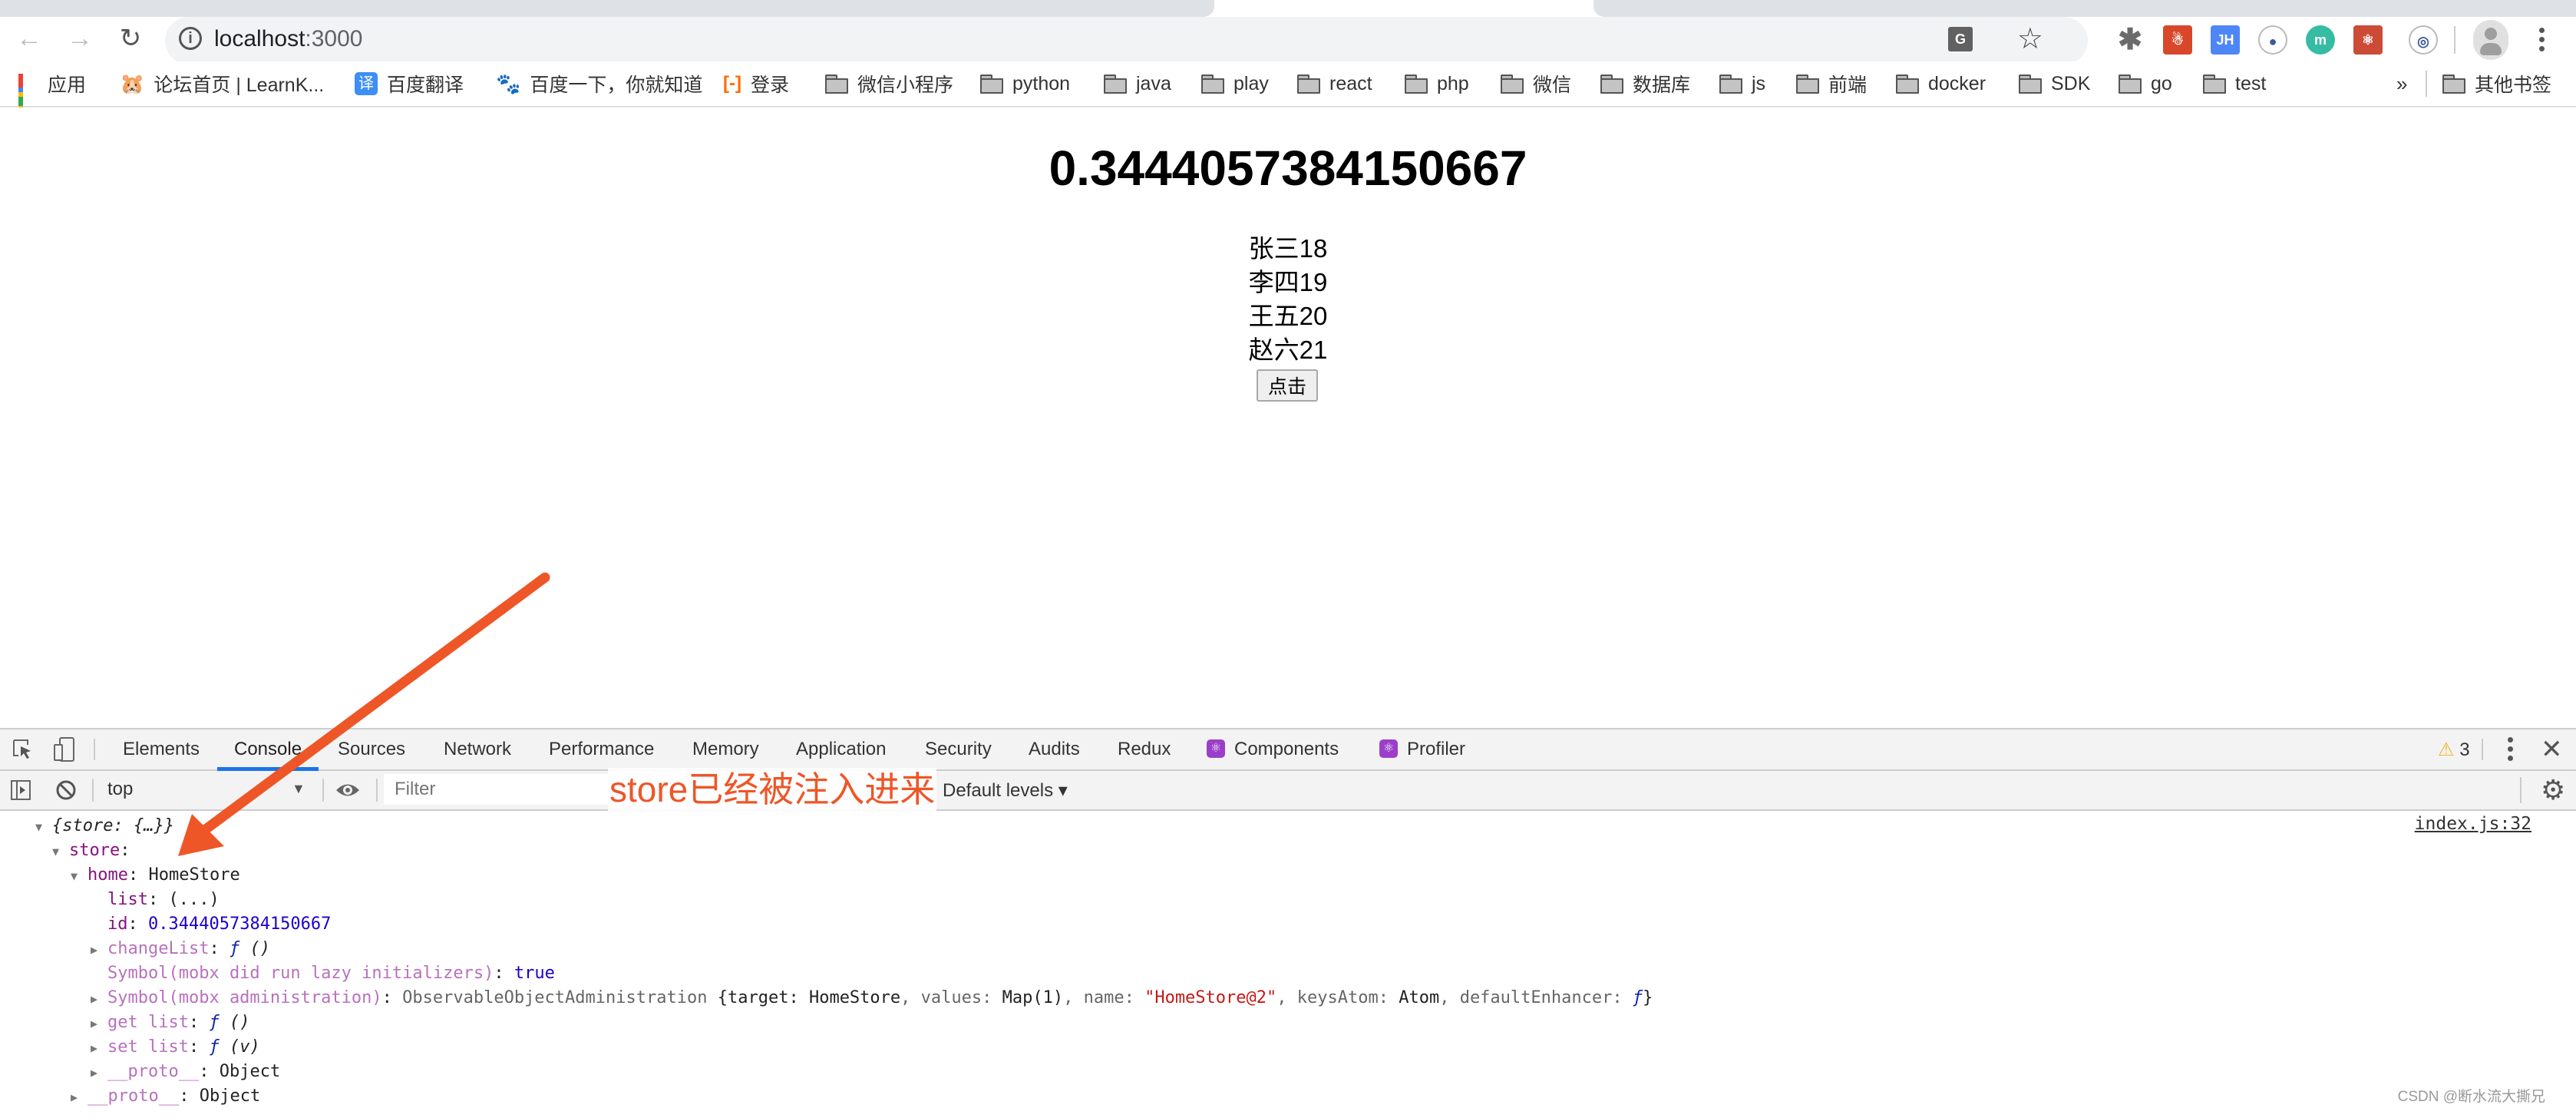  I want to click on console-line-home: ▼ home: HomeStore, so click(155, 876).